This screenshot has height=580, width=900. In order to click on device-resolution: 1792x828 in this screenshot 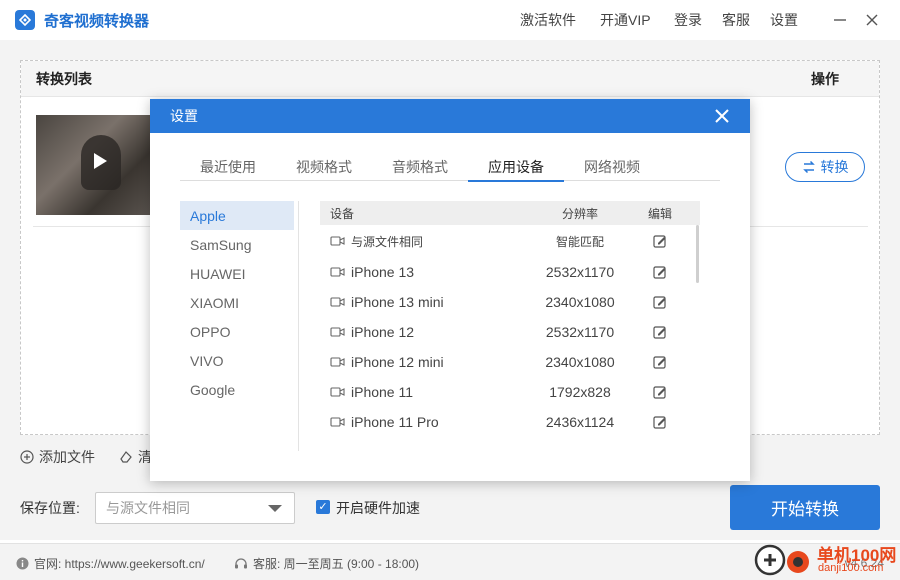, I will do `click(580, 392)`.